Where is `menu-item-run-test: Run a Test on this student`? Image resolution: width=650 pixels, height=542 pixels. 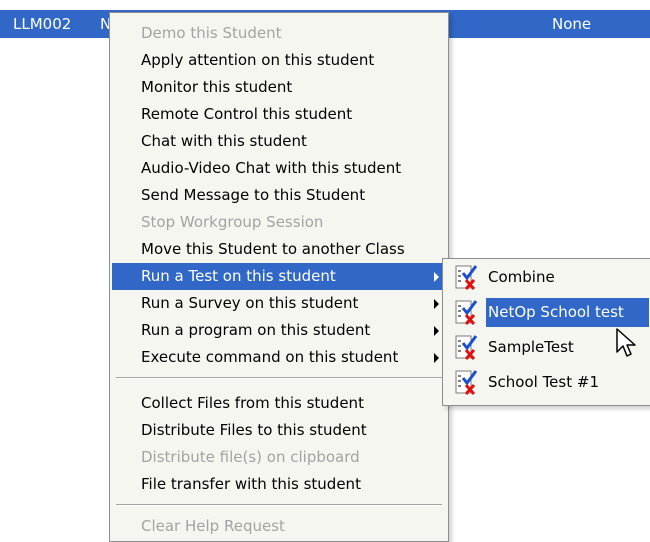 menu-item-run-test: Run a Test on this student is located at coordinates (279, 276).